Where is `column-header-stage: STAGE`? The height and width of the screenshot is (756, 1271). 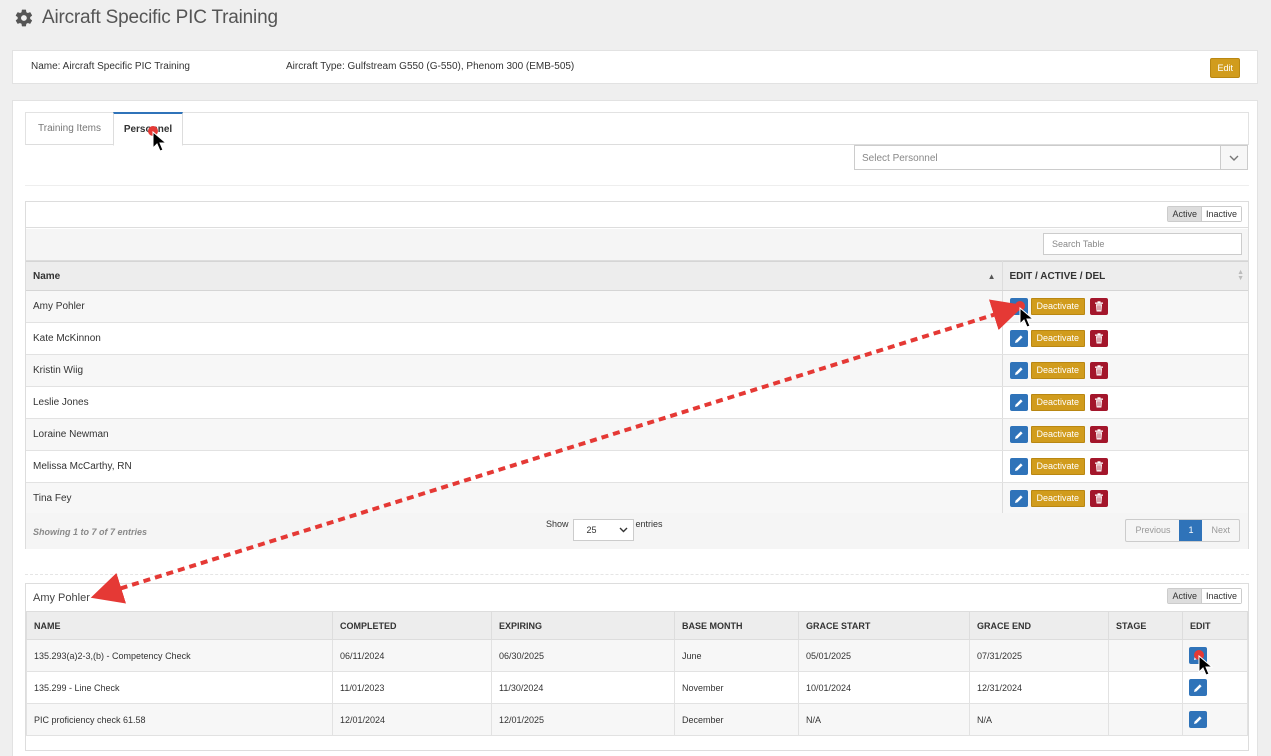
column-header-stage: STAGE is located at coordinates (1145, 625).